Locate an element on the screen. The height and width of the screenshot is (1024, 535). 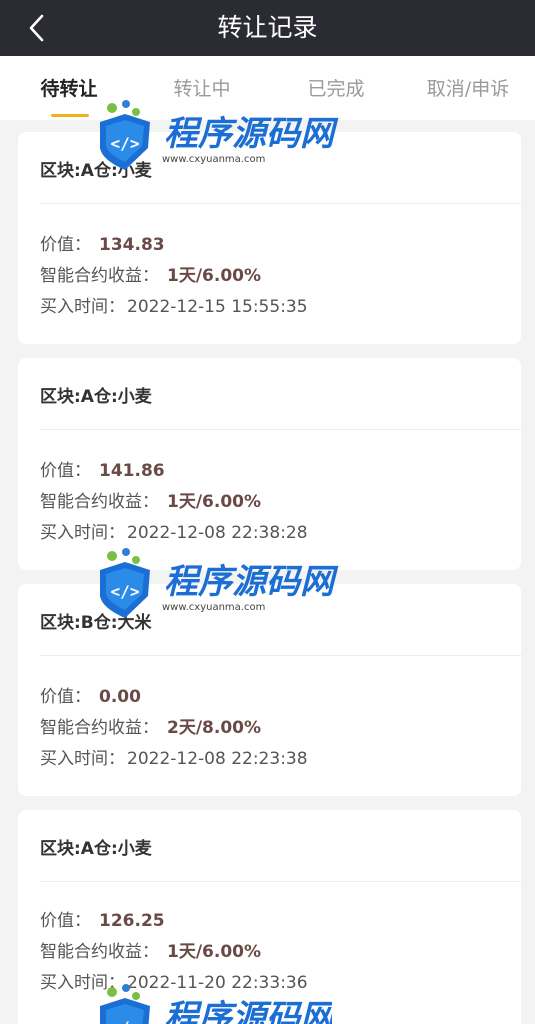
value-row: 价值： 0.00 is located at coordinates (90, 694).